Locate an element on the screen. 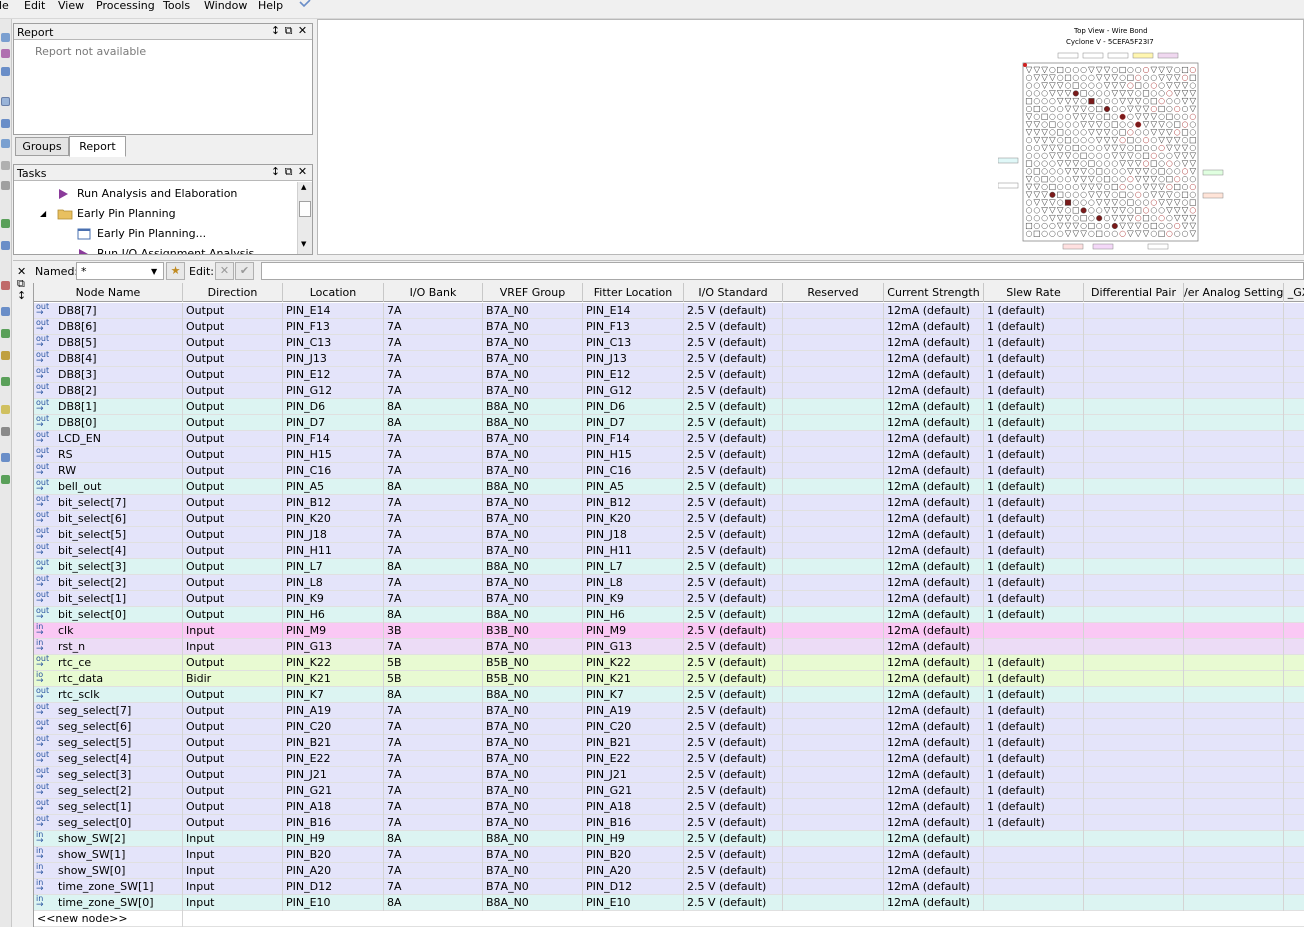  location-cell: PIN_G12 is located at coordinates (333, 391).